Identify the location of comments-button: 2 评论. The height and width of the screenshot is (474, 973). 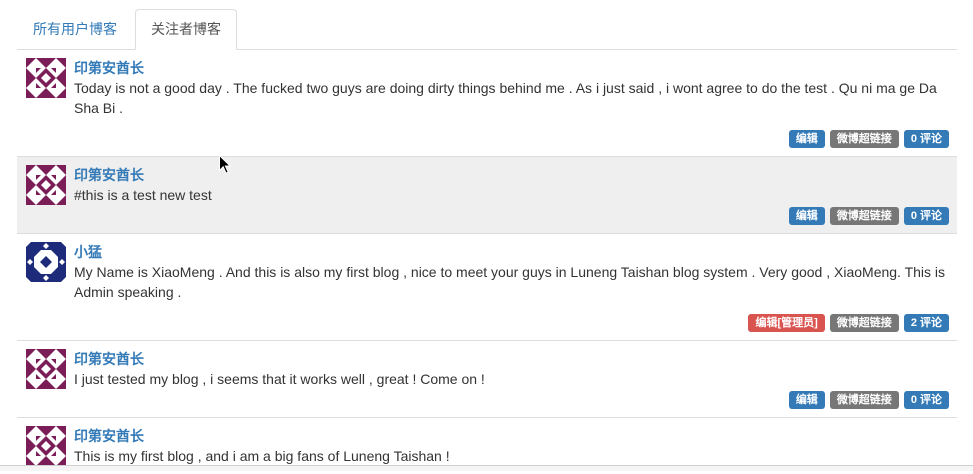
(926, 323).